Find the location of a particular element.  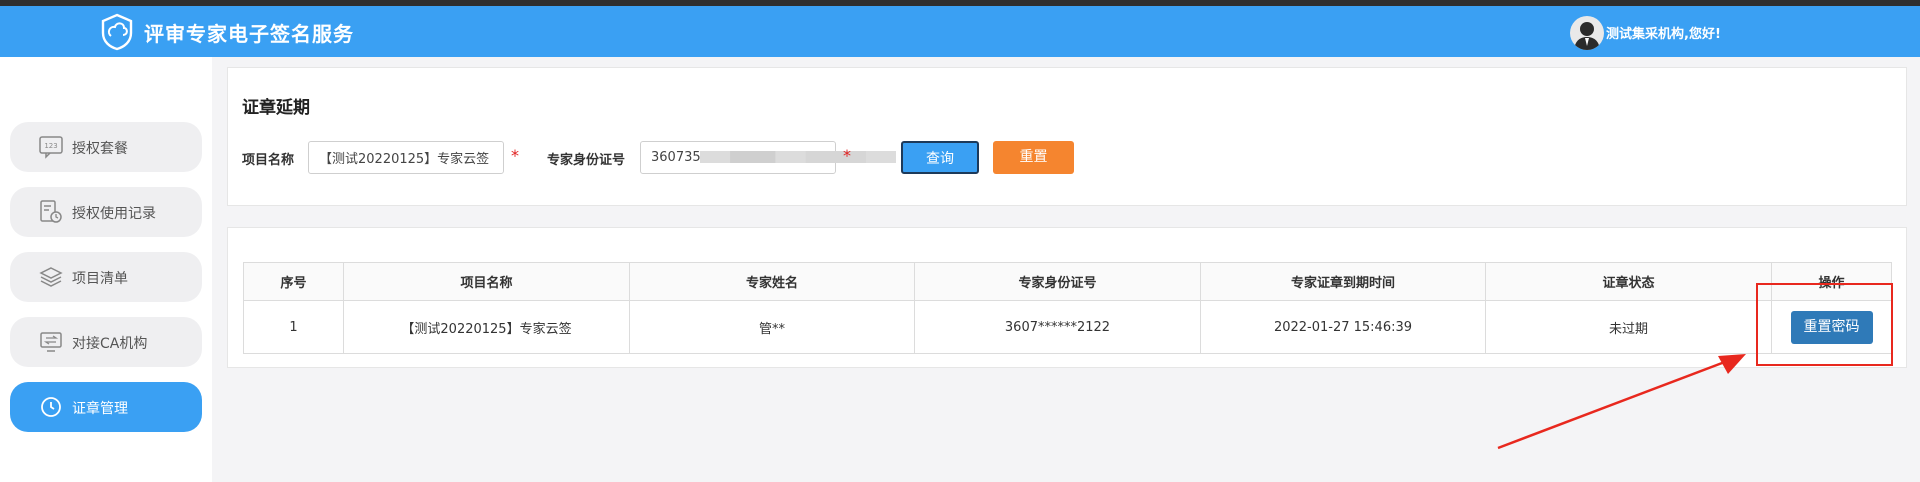

project-name-label: 项目名称 is located at coordinates (268, 160).